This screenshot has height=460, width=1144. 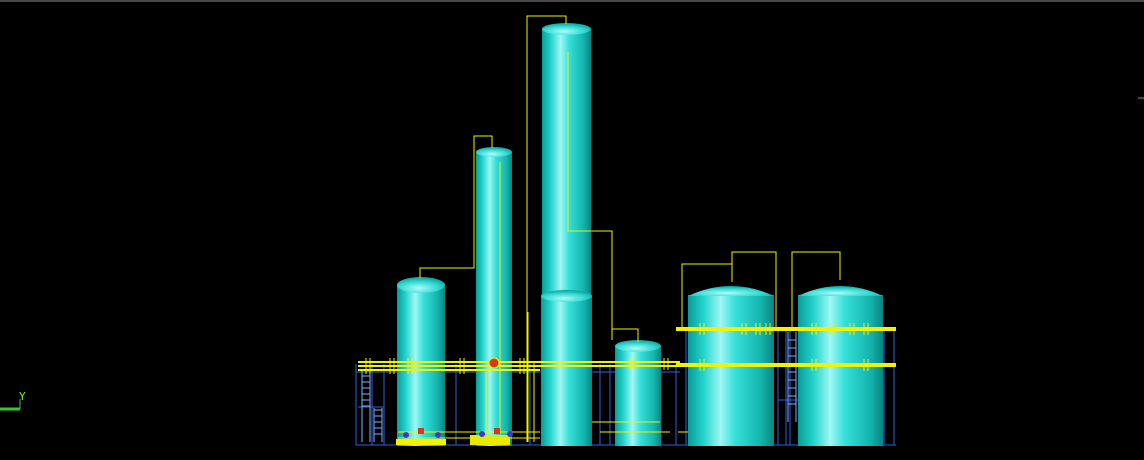 I want to click on column-tall-left, so click(x=494, y=296).